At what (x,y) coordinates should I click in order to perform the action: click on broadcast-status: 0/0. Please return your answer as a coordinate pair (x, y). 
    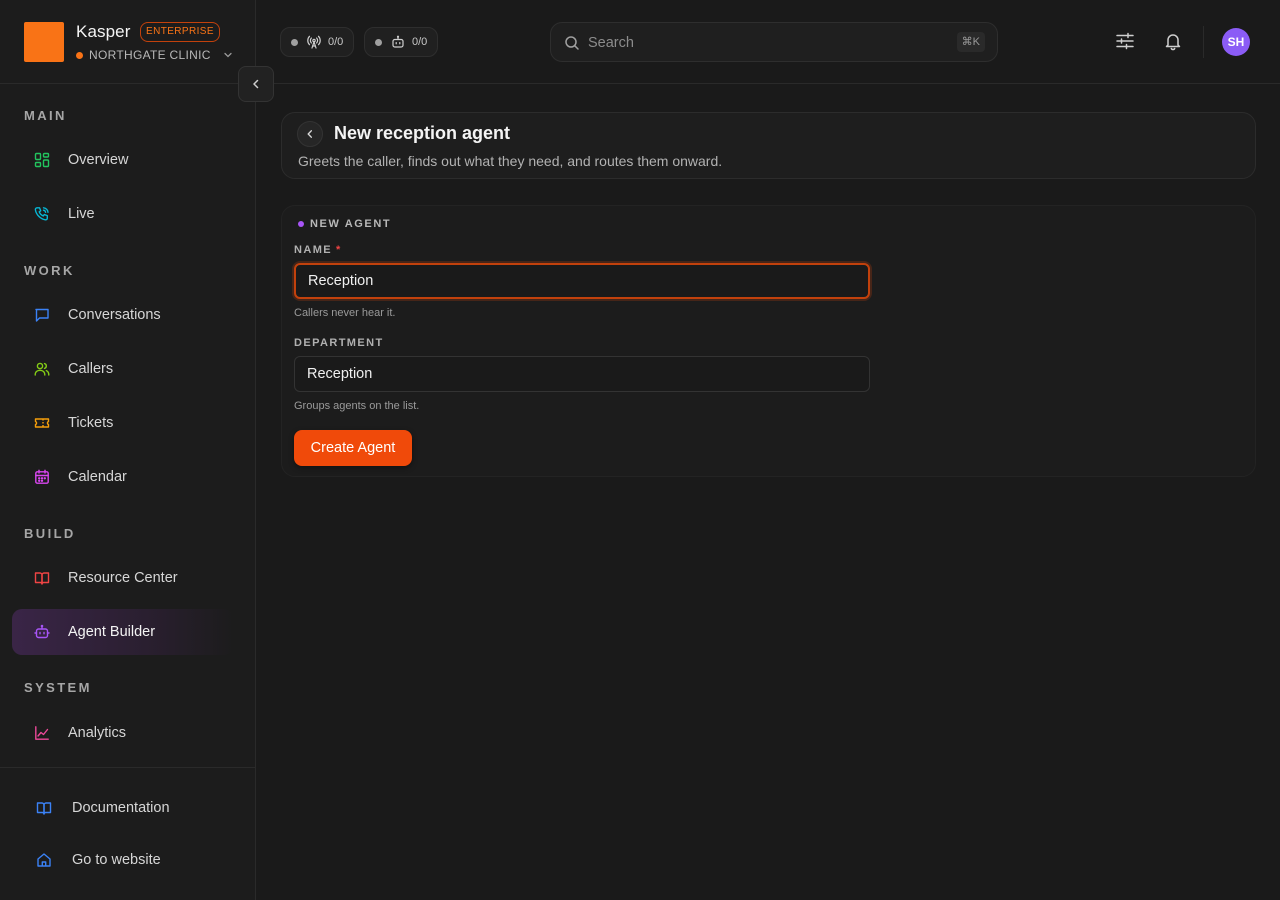
    Looking at the image, I should click on (317, 42).